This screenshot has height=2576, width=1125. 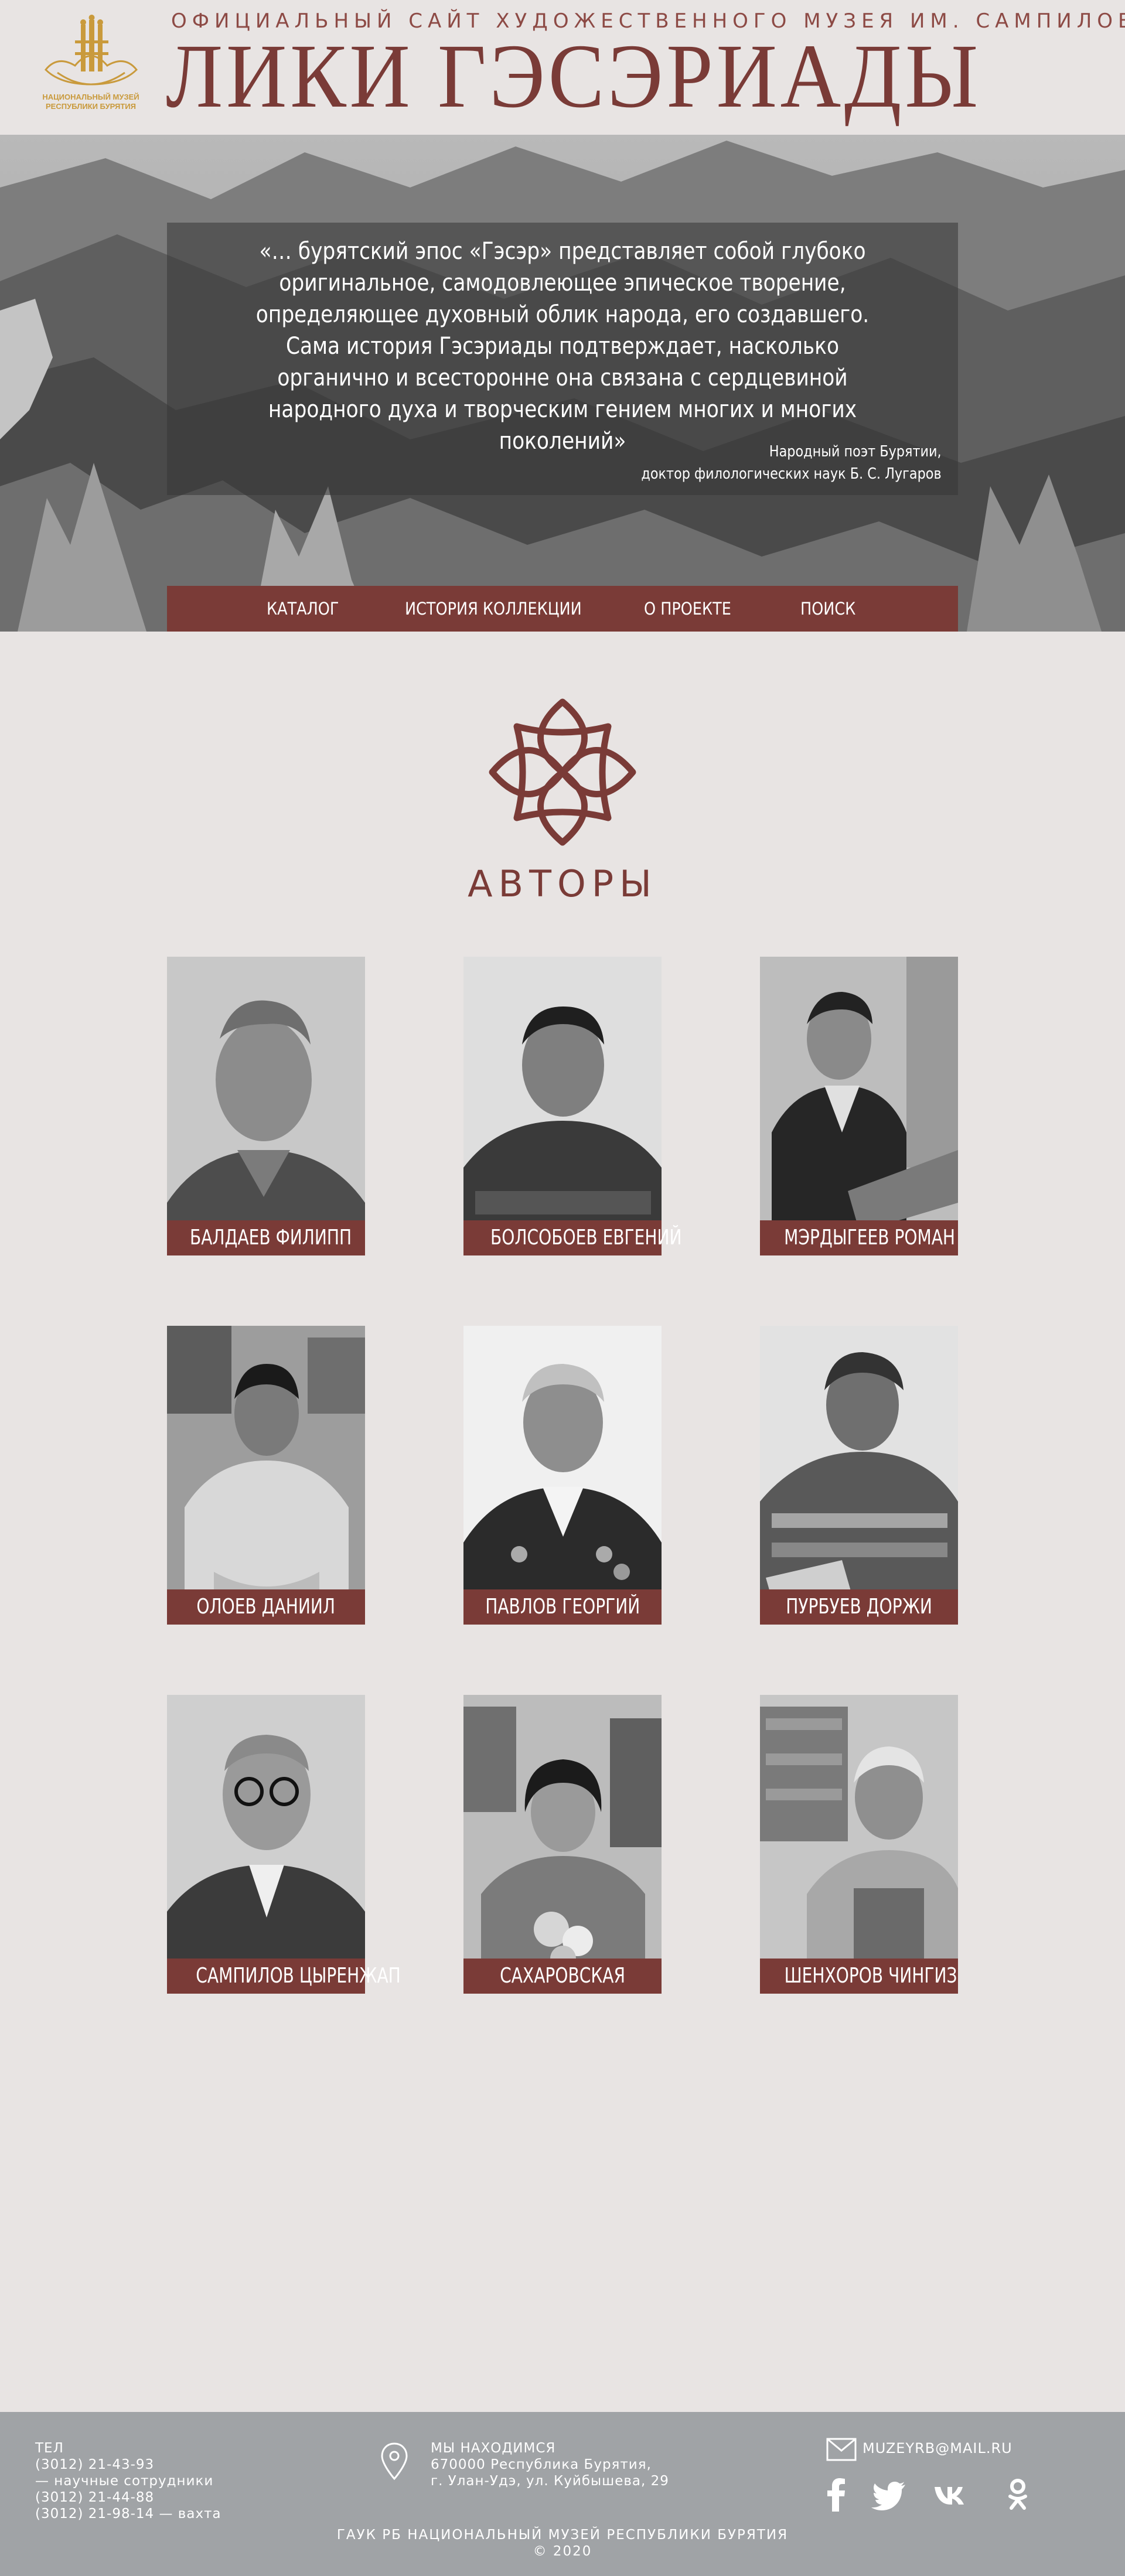 I want to click on vk-icon, so click(x=951, y=2495).